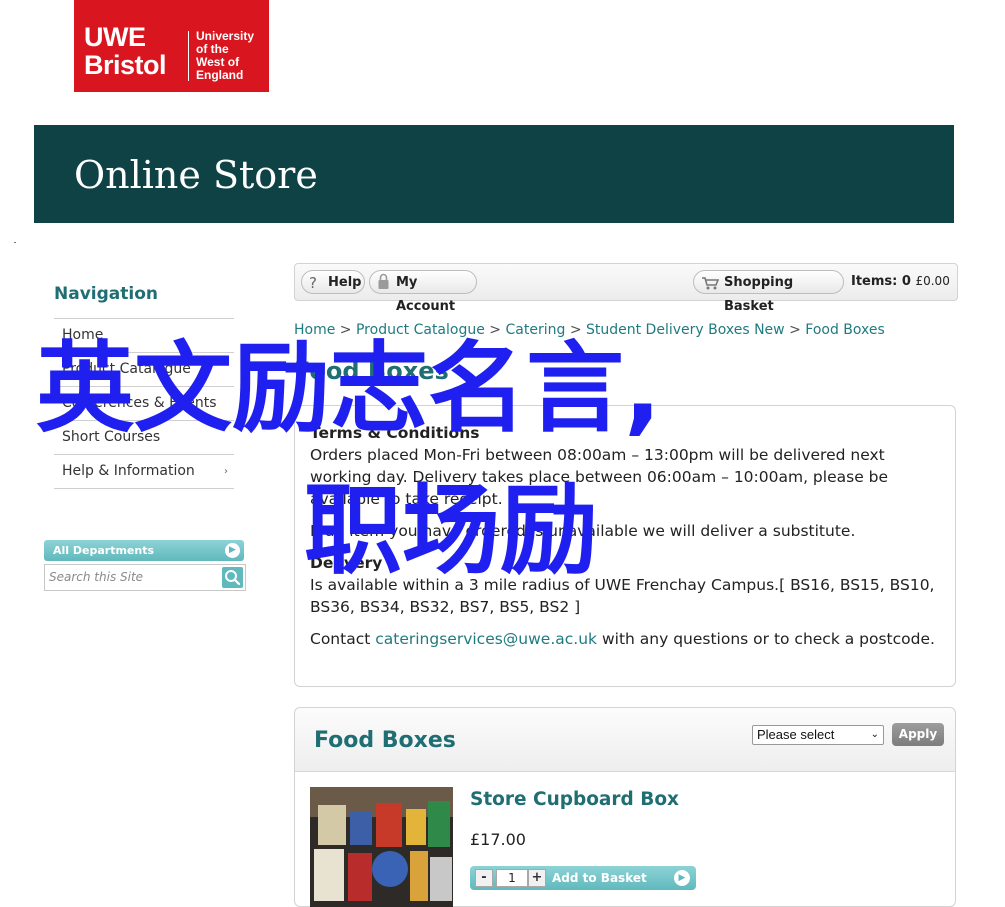  What do you see at coordinates (345, 282) in the screenshot?
I see `help-label: Help` at bounding box center [345, 282].